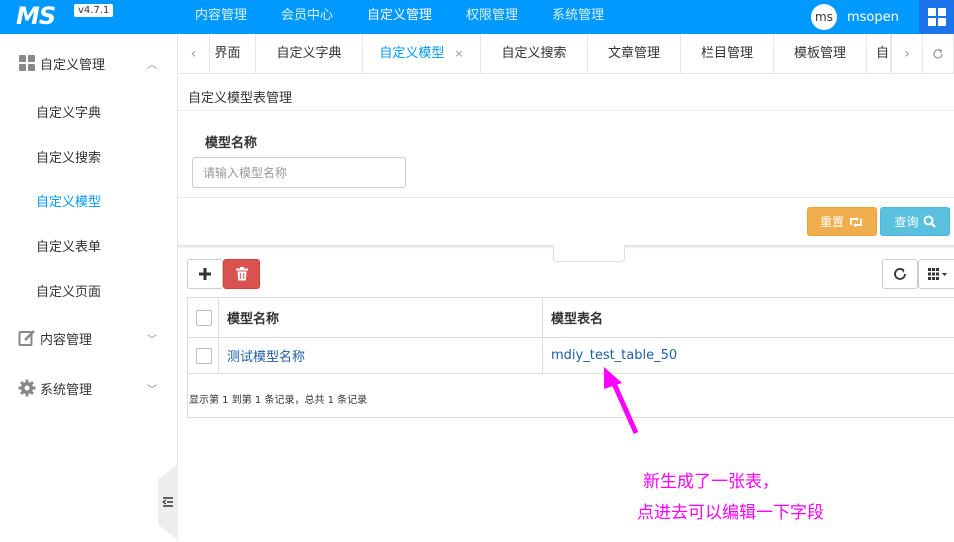 This screenshot has width=954, height=542. What do you see at coordinates (621, 401) in the screenshot?
I see `annotation-arrow` at bounding box center [621, 401].